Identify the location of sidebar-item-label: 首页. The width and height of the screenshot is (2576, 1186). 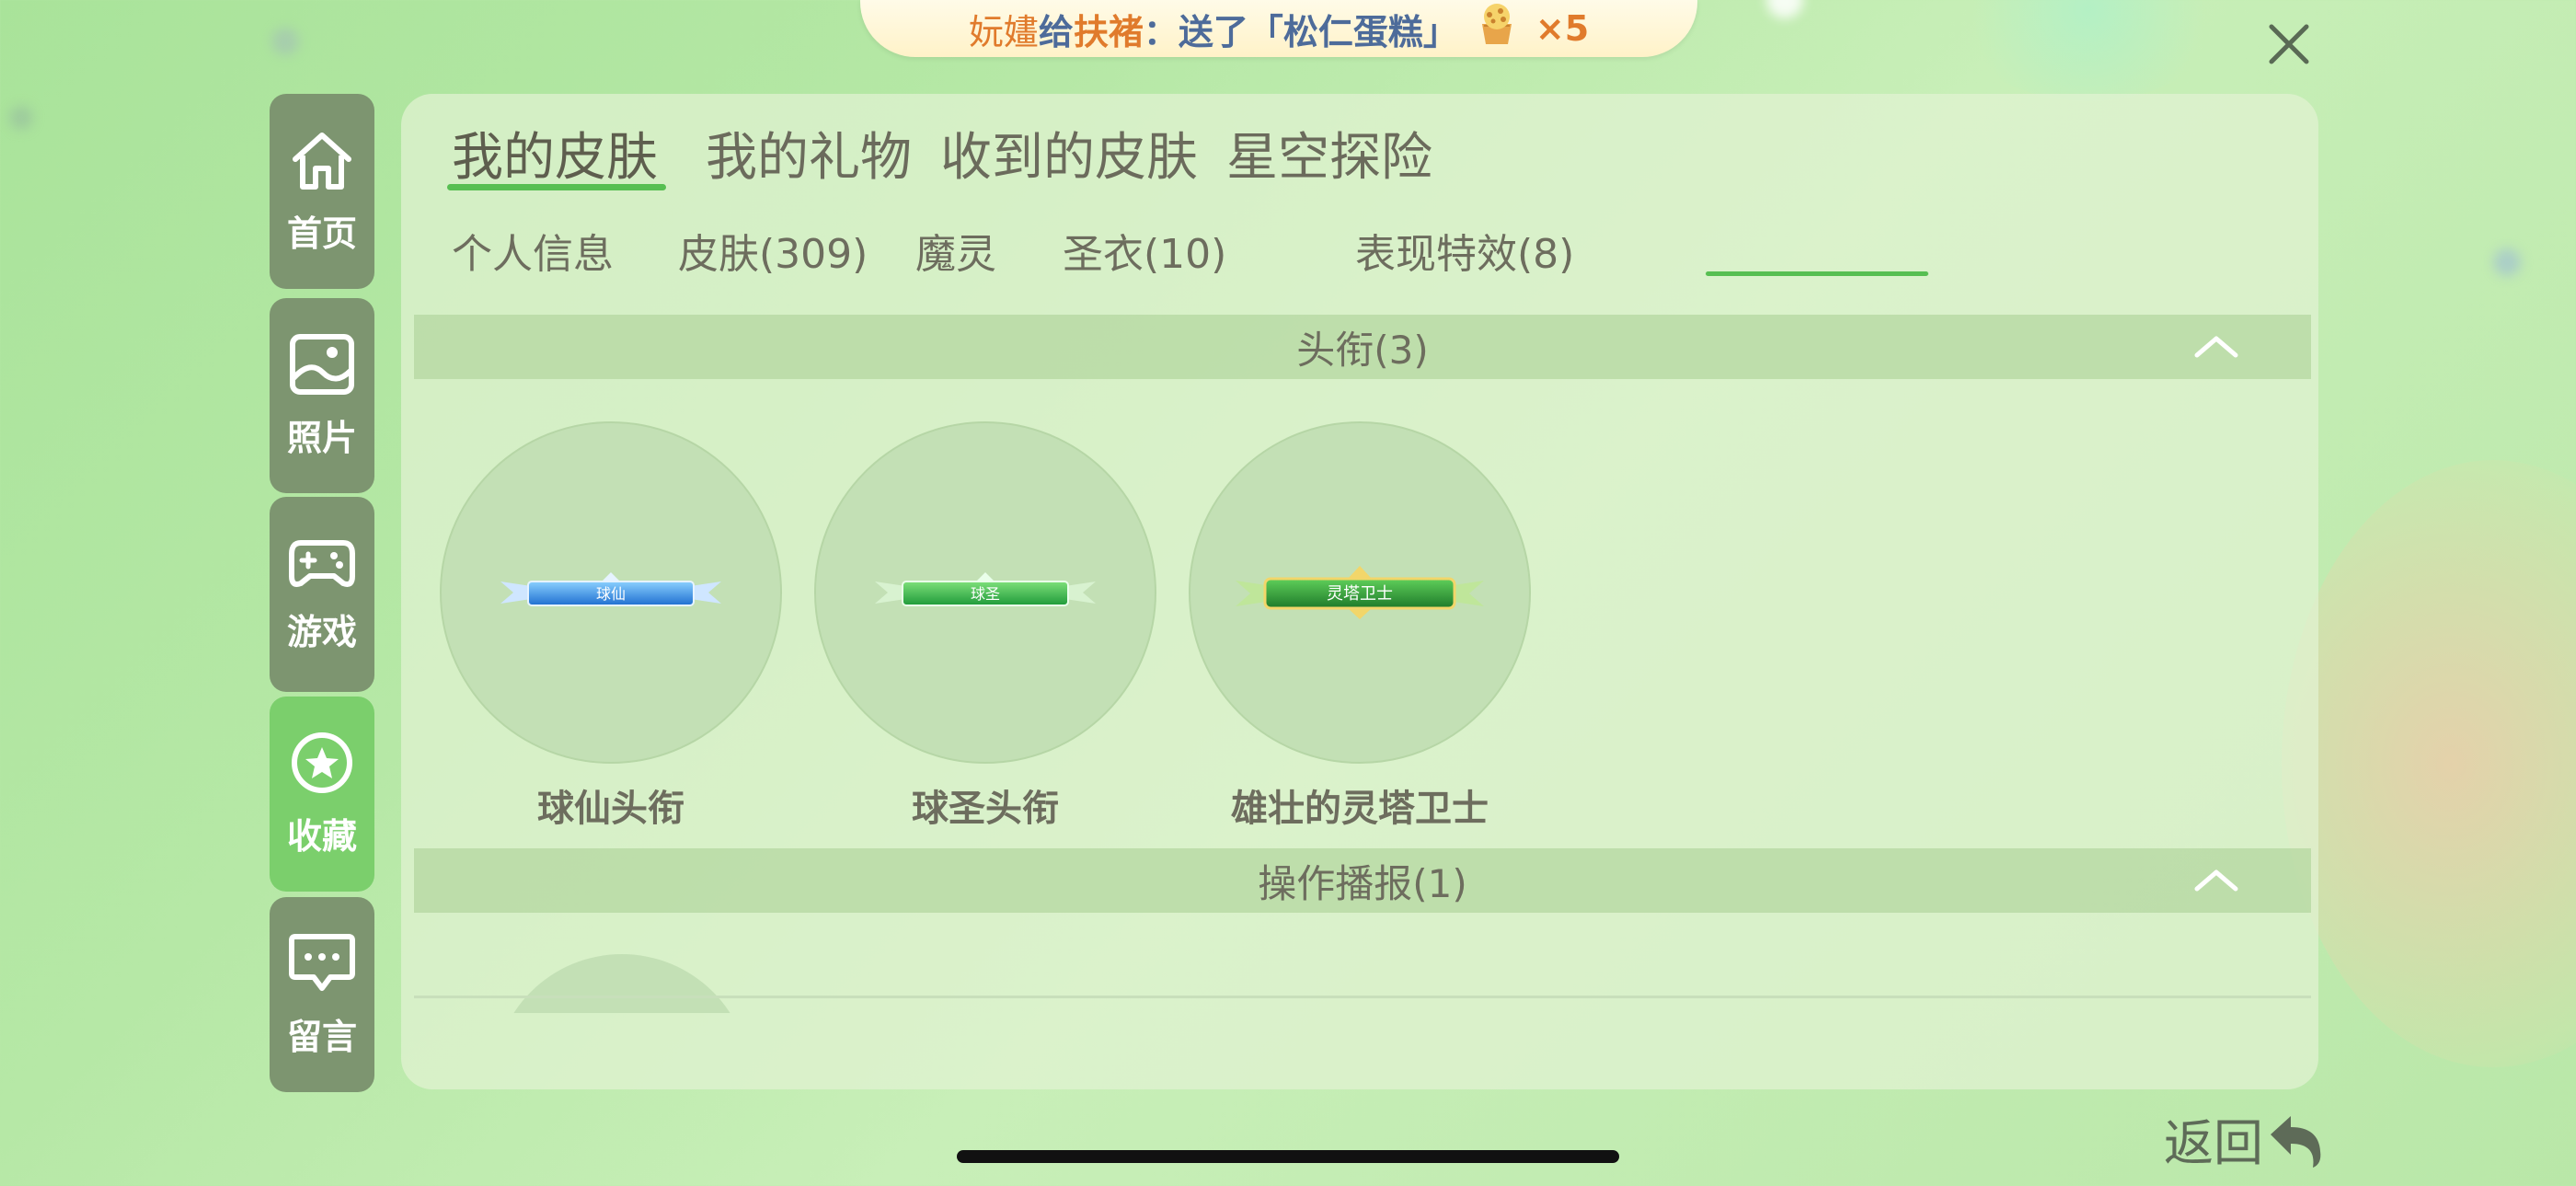
(321, 233).